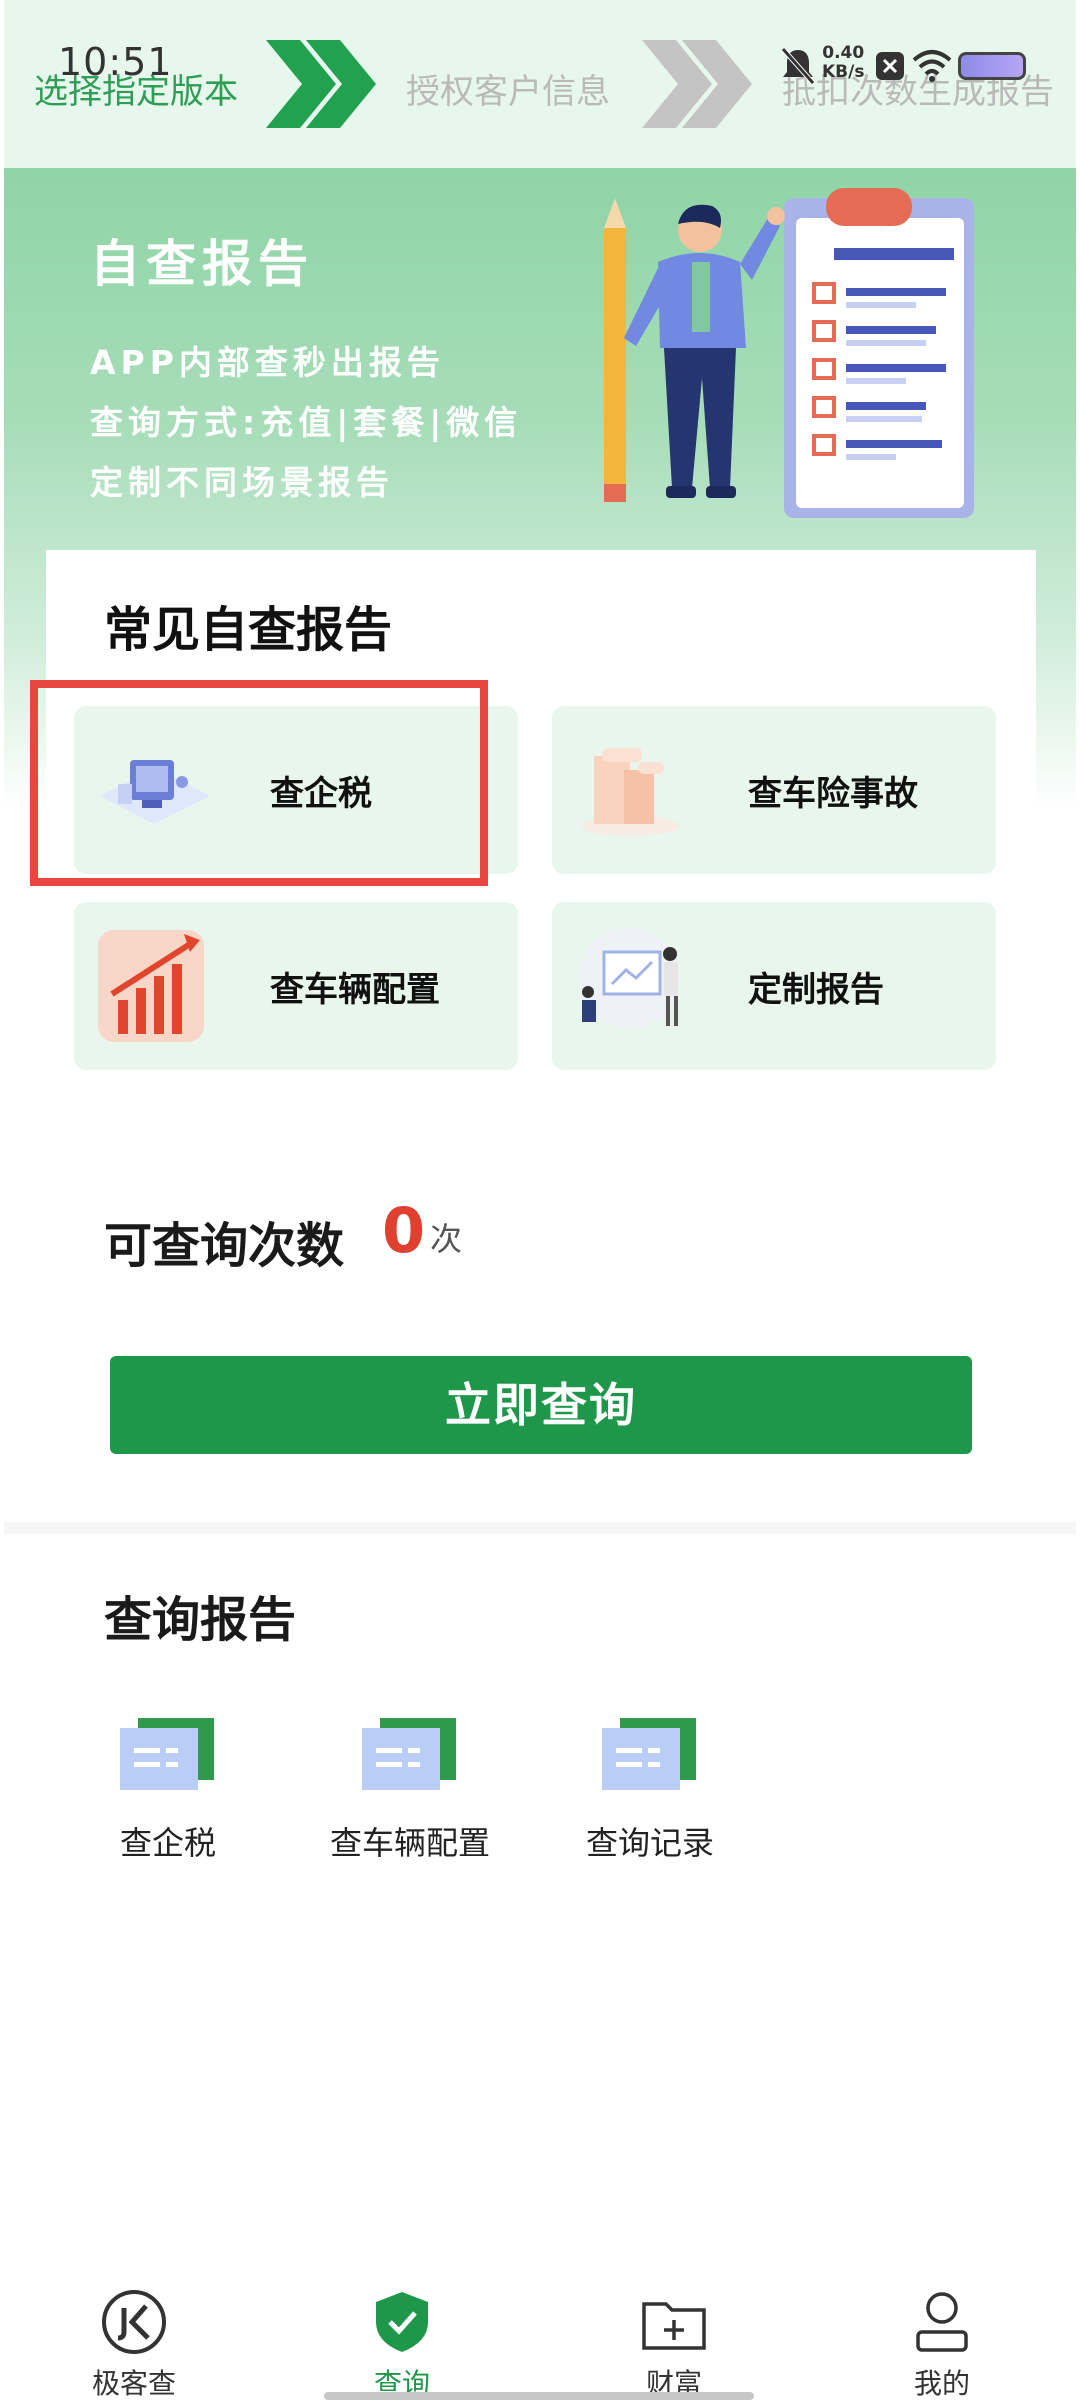 The height and width of the screenshot is (2408, 1080). I want to click on sim-x-icon, so click(890, 66).